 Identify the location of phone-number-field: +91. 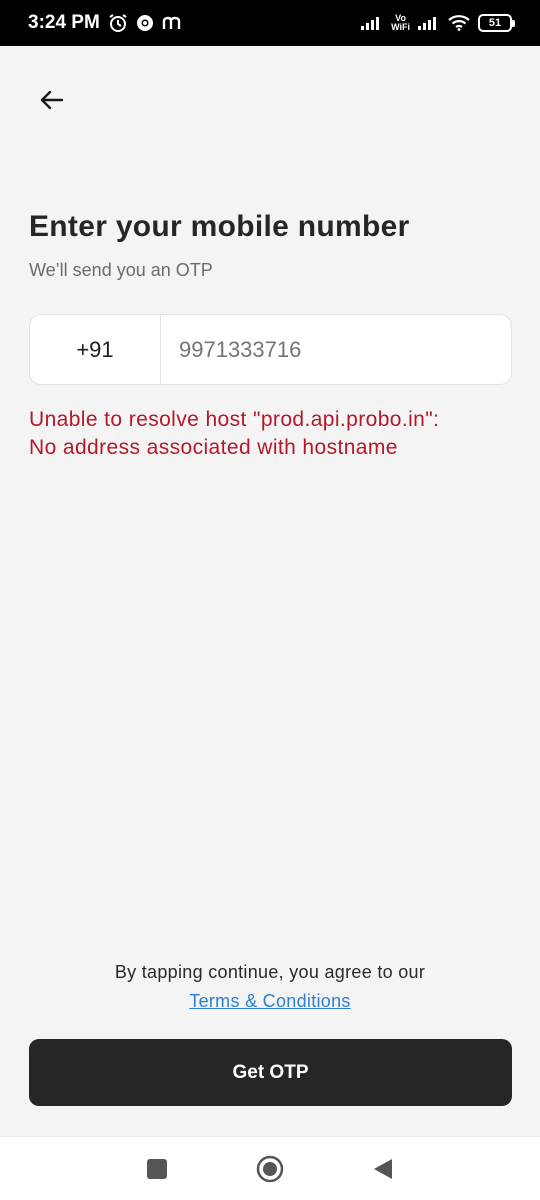
(270, 349).